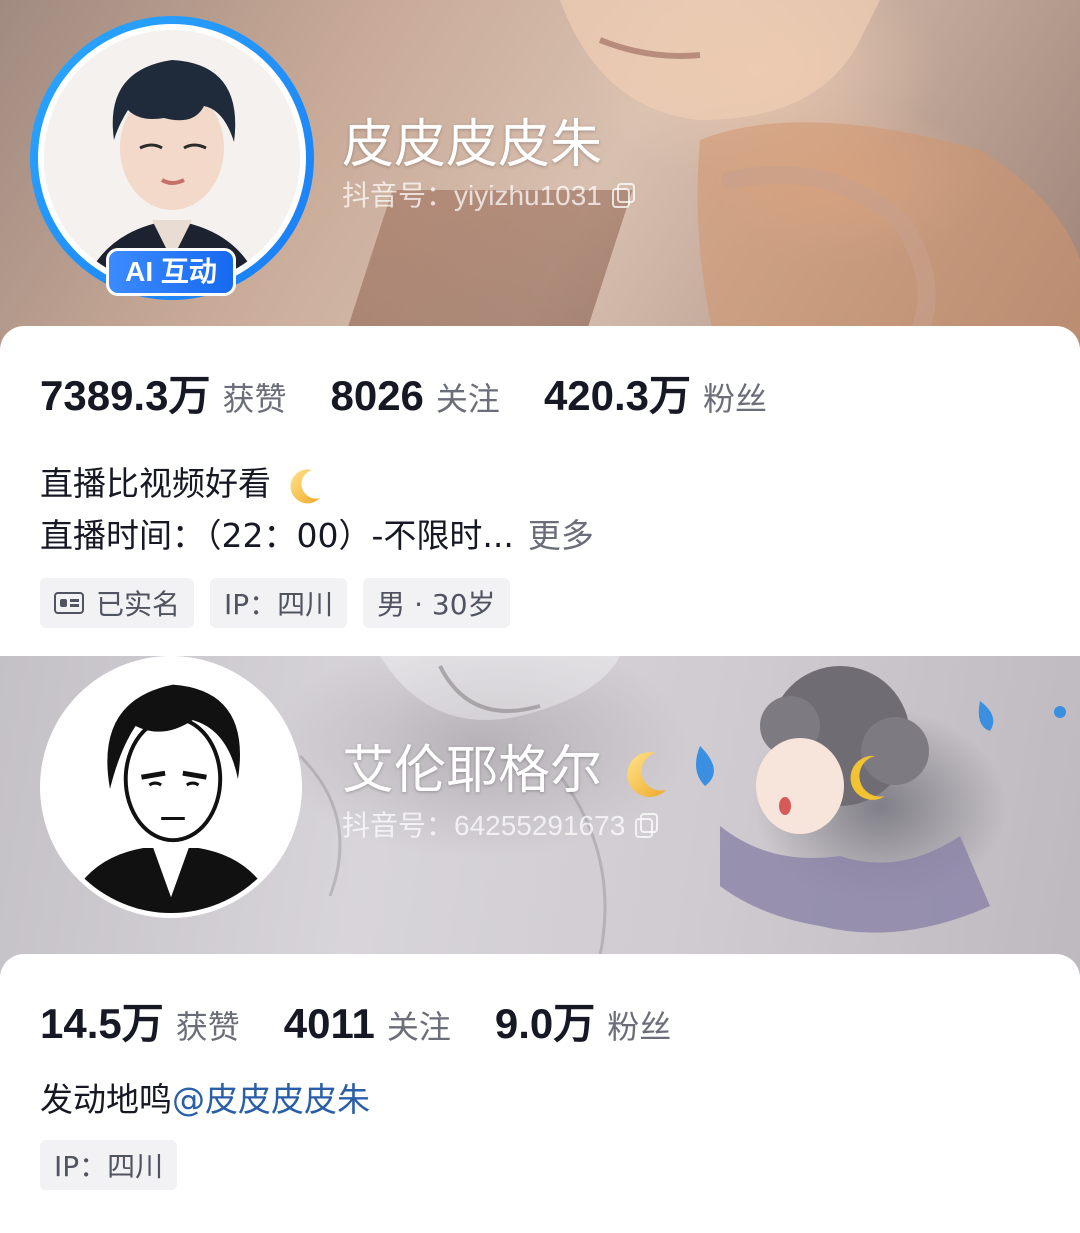 The width and height of the screenshot is (1080, 1233). What do you see at coordinates (106, 1099) in the screenshot?
I see `bio-text: 发动地鸣` at bounding box center [106, 1099].